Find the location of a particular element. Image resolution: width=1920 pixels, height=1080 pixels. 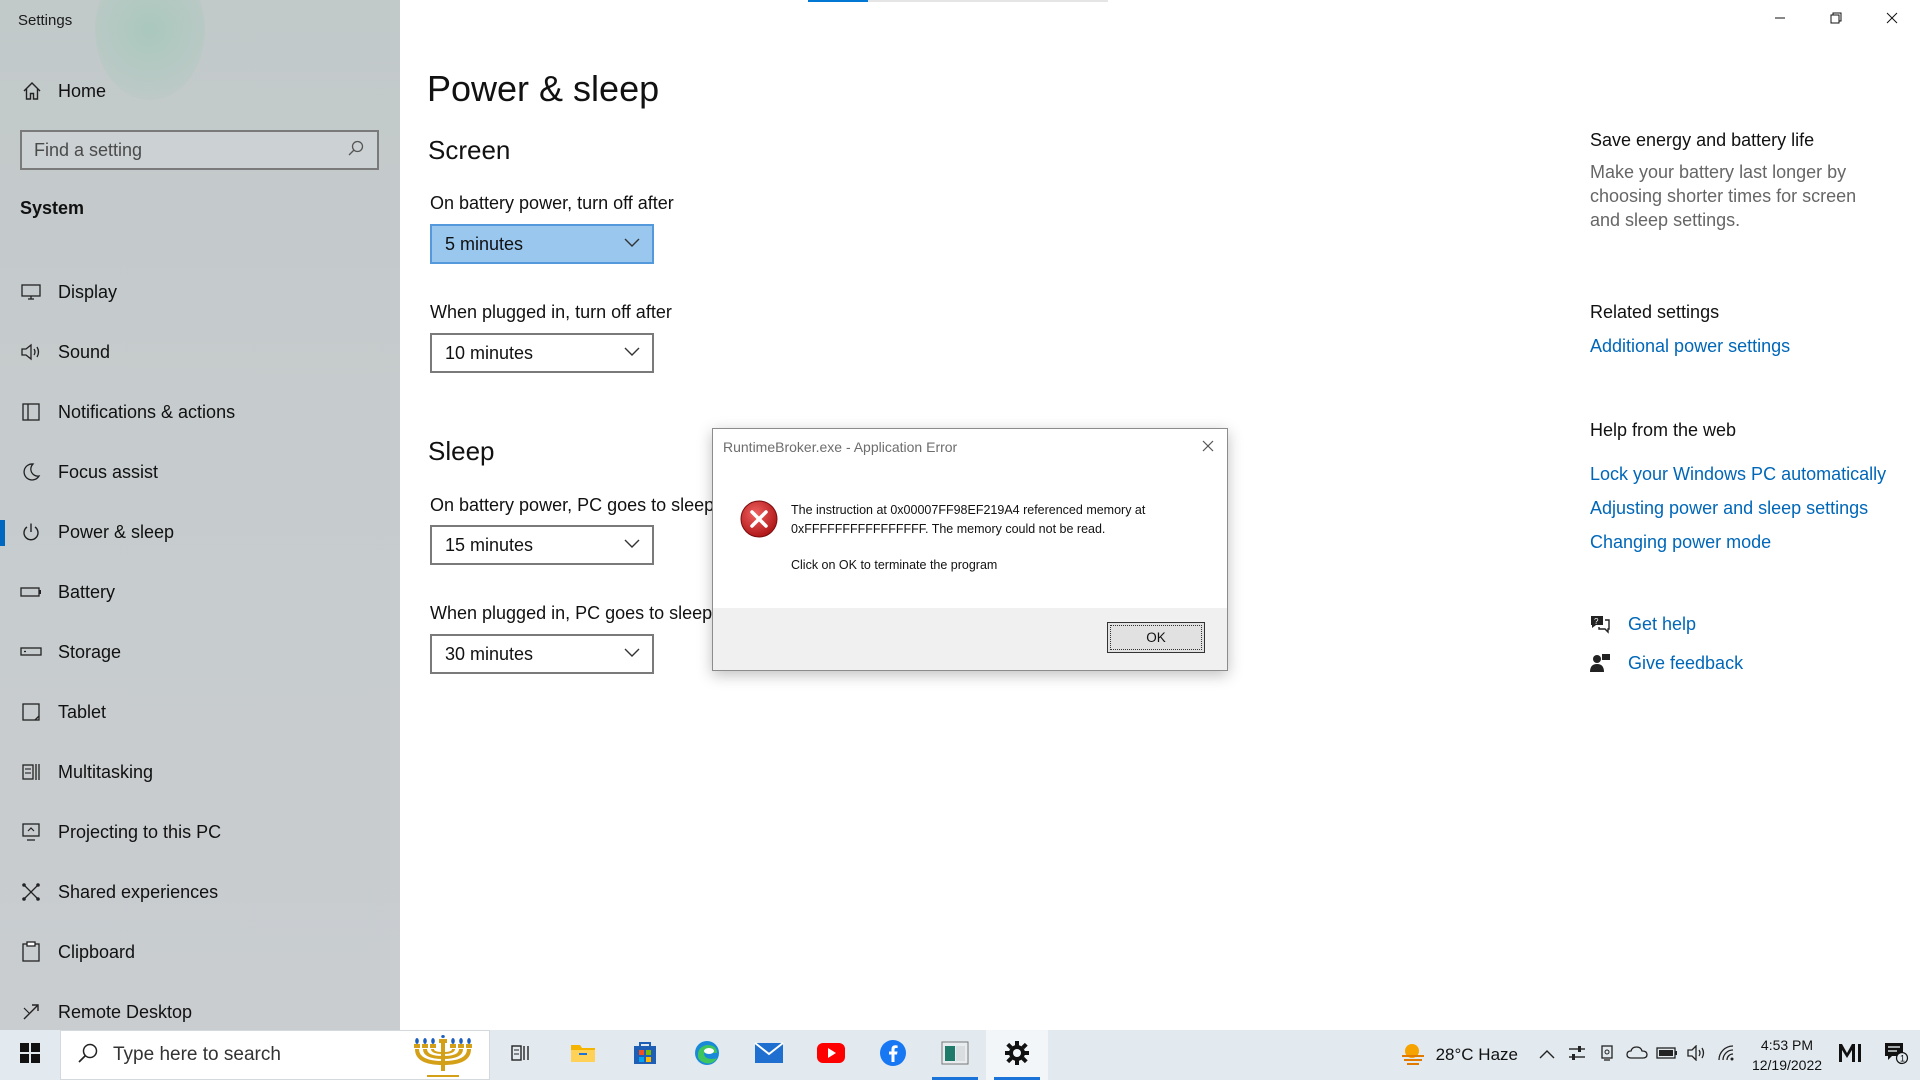

dialog-footer: OK is located at coordinates (970, 639).